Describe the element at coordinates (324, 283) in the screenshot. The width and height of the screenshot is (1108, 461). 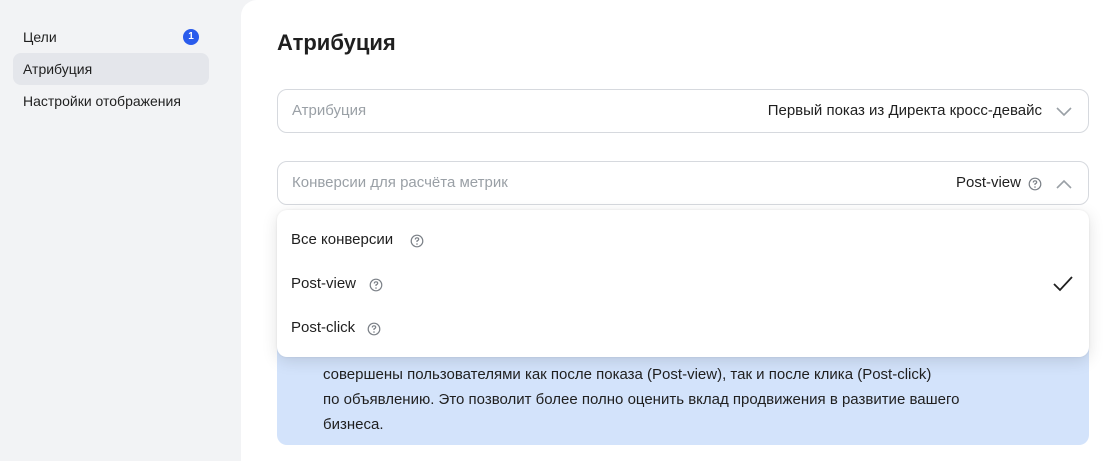
I see `option-label: Post-view` at that location.